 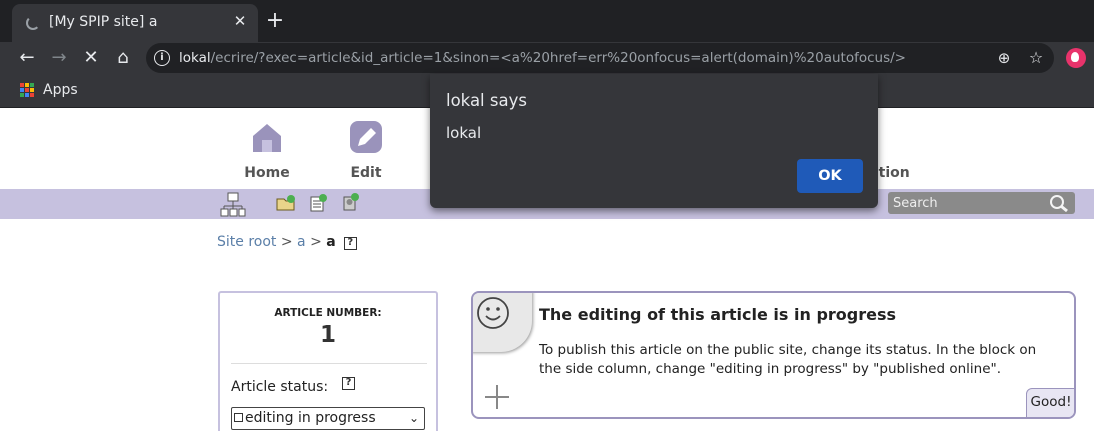 I want to click on breadcrumb-site-root: Site root, so click(x=246, y=242).